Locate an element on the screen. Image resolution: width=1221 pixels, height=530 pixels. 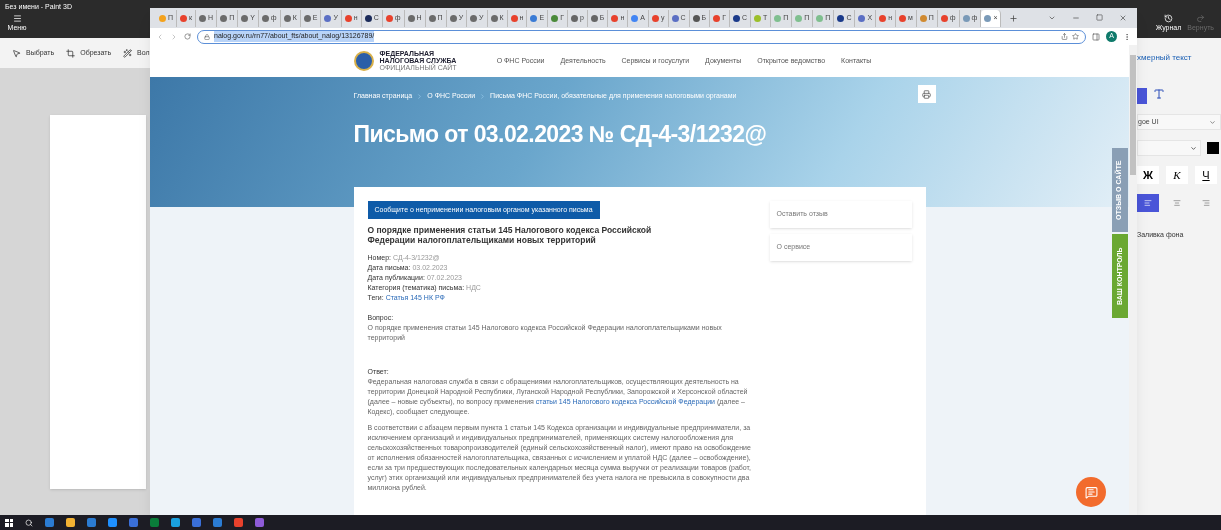
history-icon is located at coordinates (1169, 18).